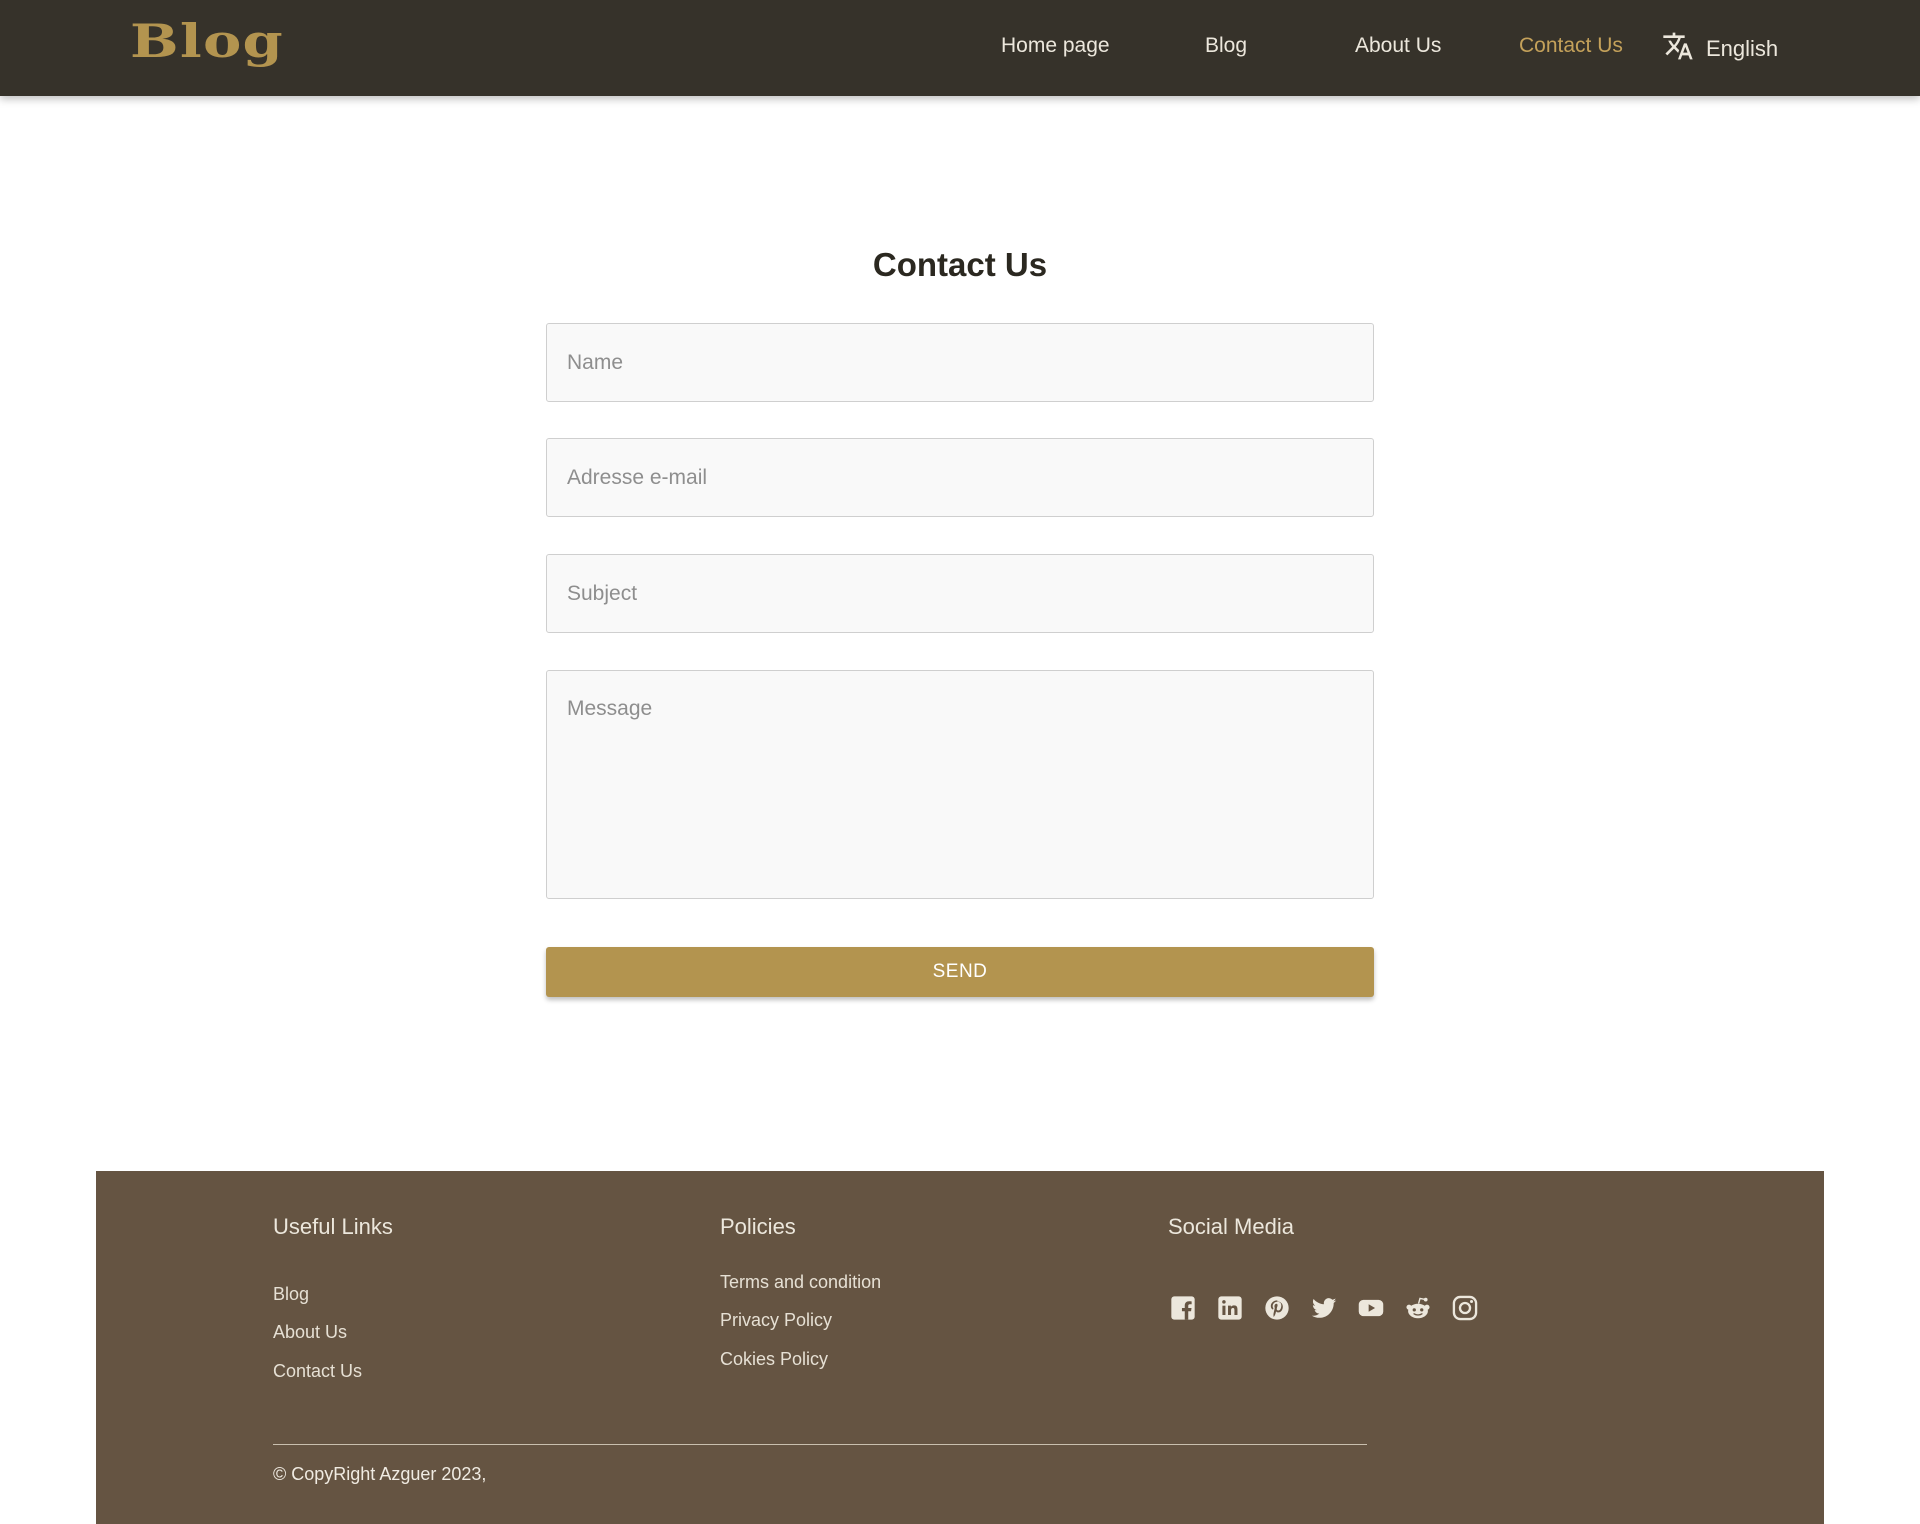 The image size is (1920, 1524). Describe the element at coordinates (1277, 1308) in the screenshot. I see `pinterest-icon` at that location.